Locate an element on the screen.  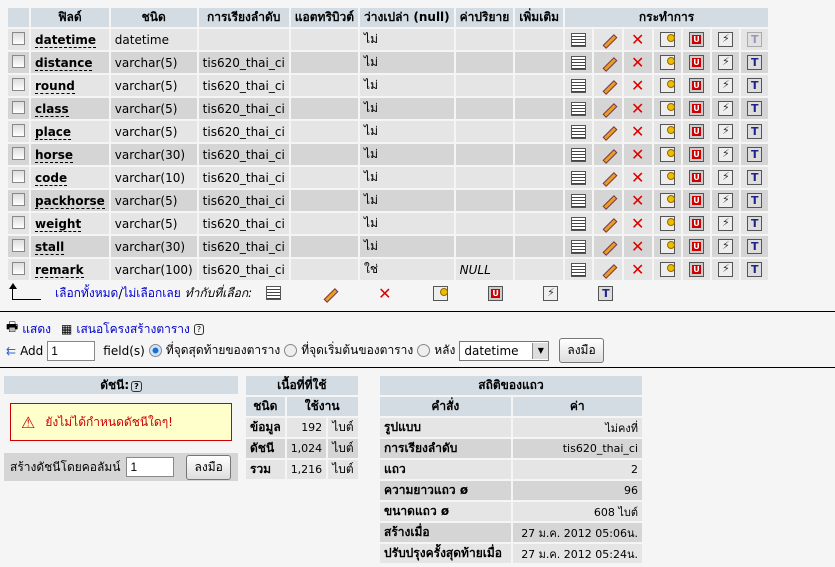
field-name: horse is located at coordinates (54, 155).